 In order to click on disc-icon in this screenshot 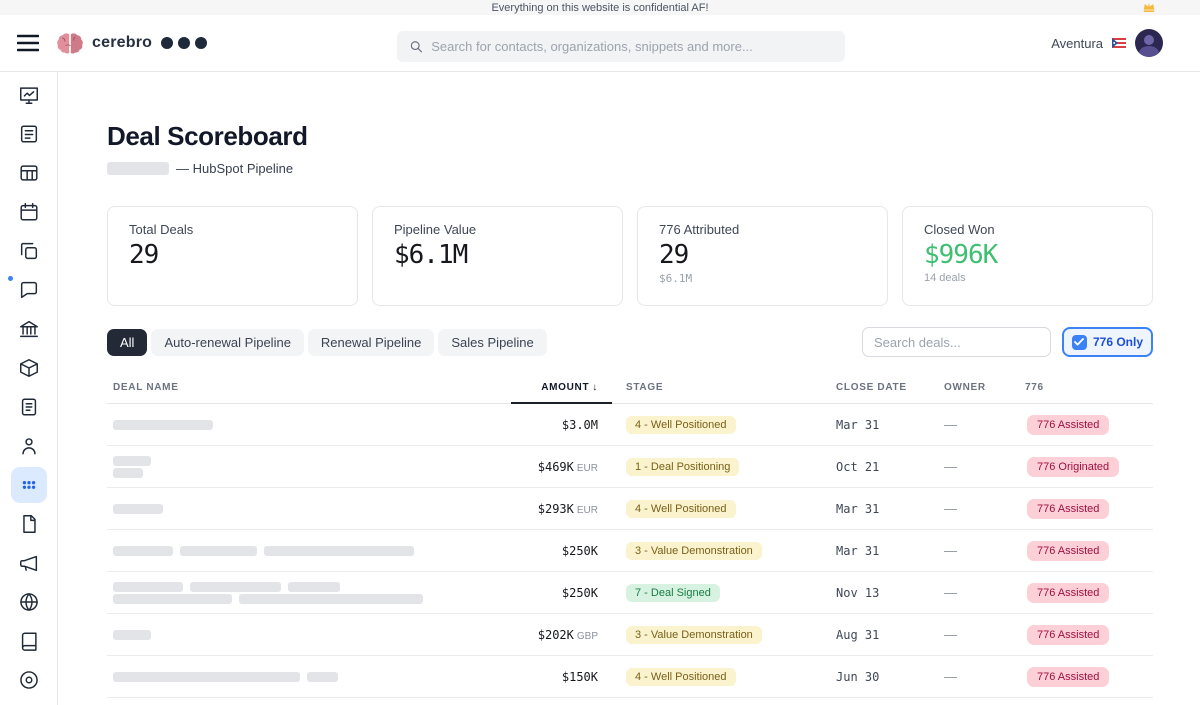, I will do `click(28, 680)`.